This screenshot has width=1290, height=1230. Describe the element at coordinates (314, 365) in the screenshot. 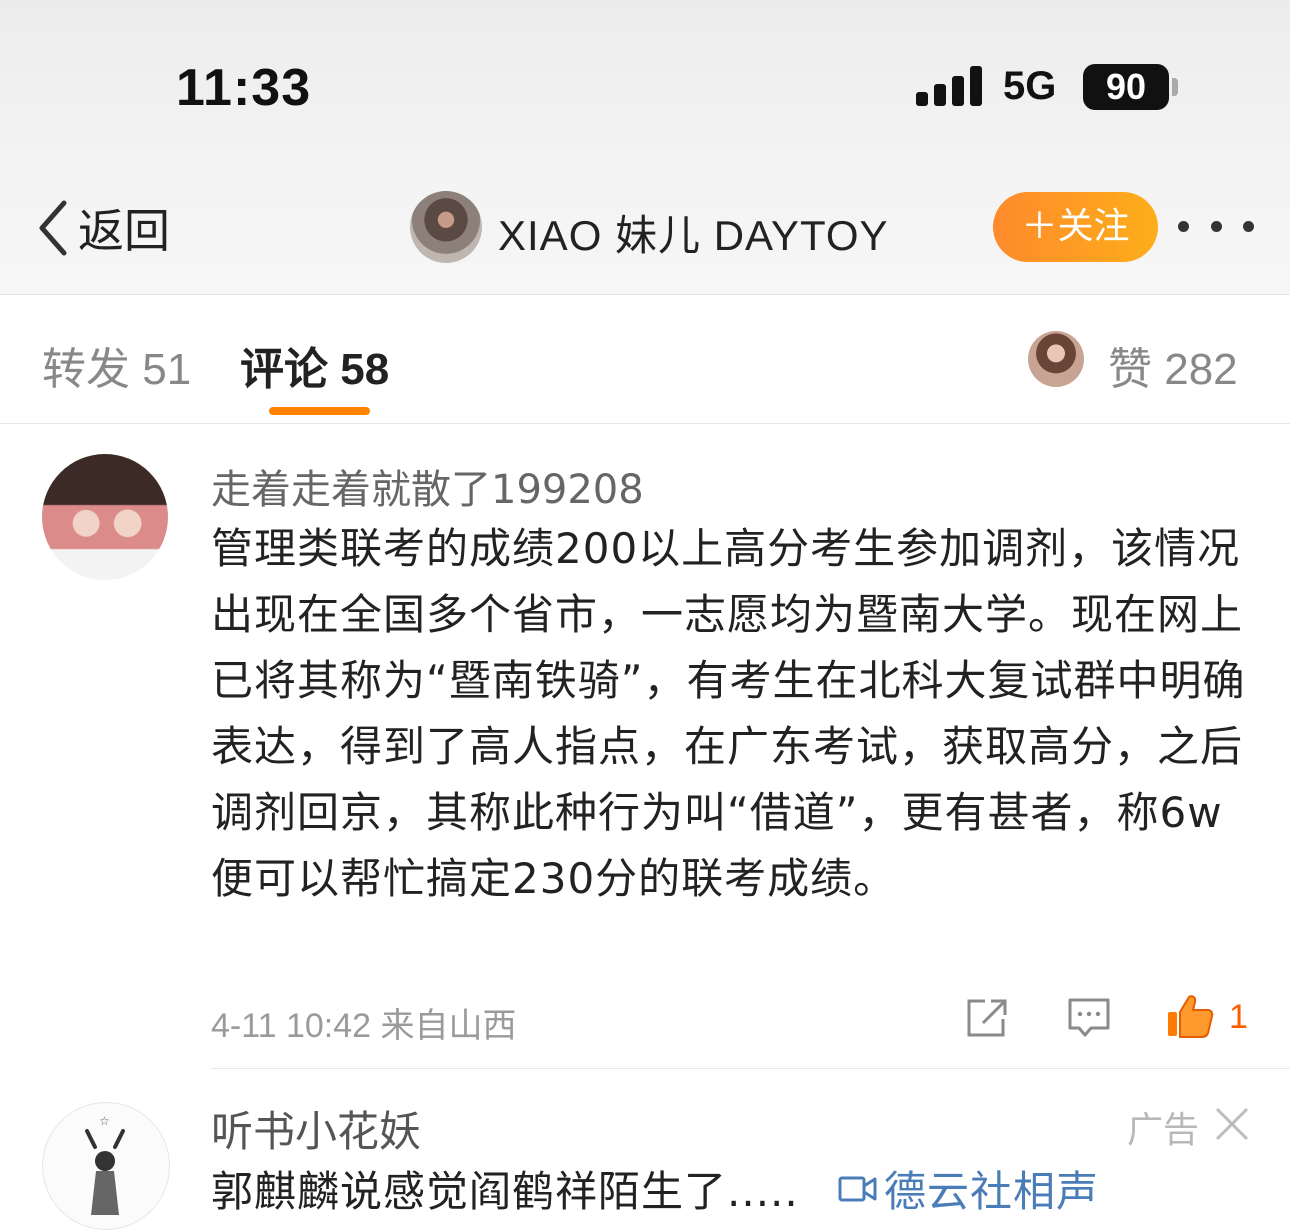

I see `tab-comment: 评论 58` at that location.